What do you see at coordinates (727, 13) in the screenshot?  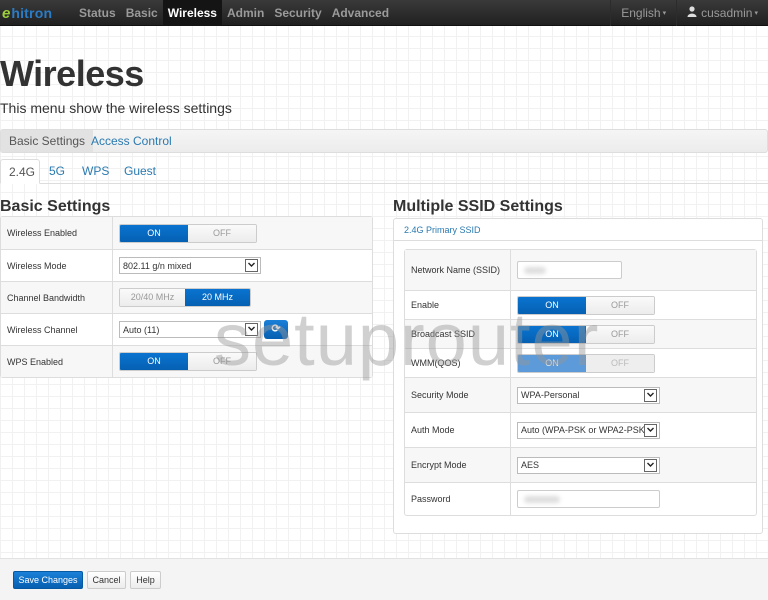 I see `user-name: cusadmin` at bounding box center [727, 13].